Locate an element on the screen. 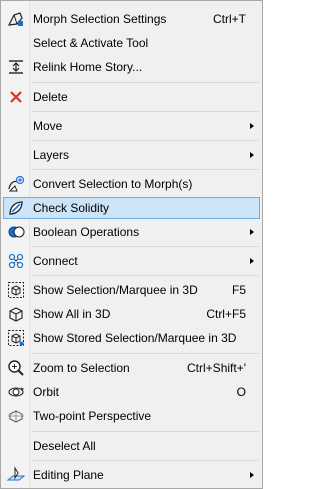 This screenshot has width=320, height=489. menu-item-layers: Layers is located at coordinates (131, 155).